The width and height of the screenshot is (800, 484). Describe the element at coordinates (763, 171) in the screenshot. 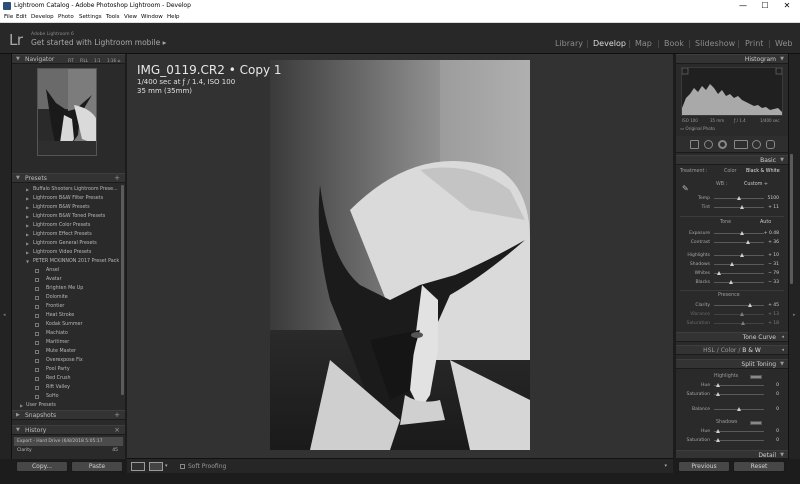

I see `treatment-black-white: Black & White` at that location.